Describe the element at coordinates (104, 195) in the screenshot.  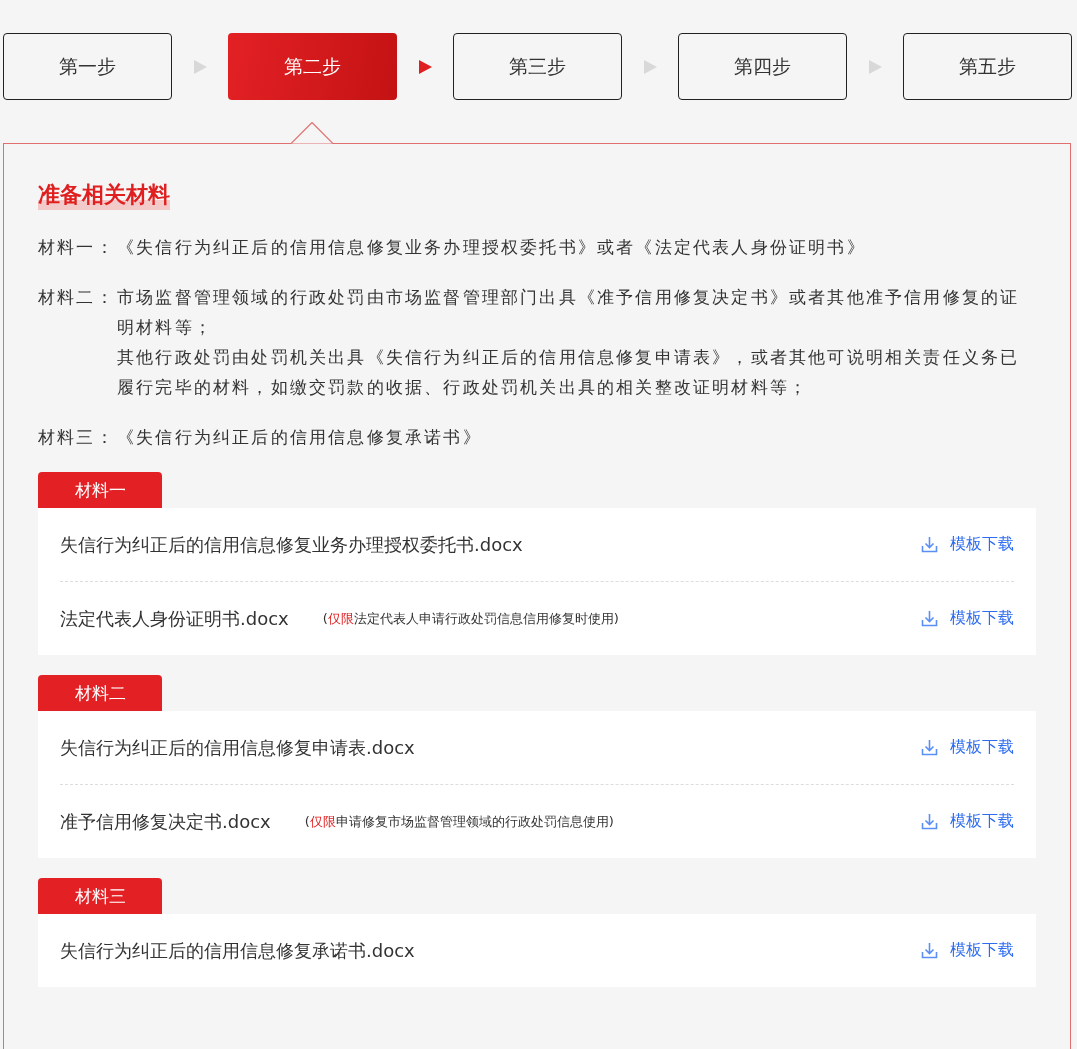
I see `section-title: 准备相关材料` at that location.